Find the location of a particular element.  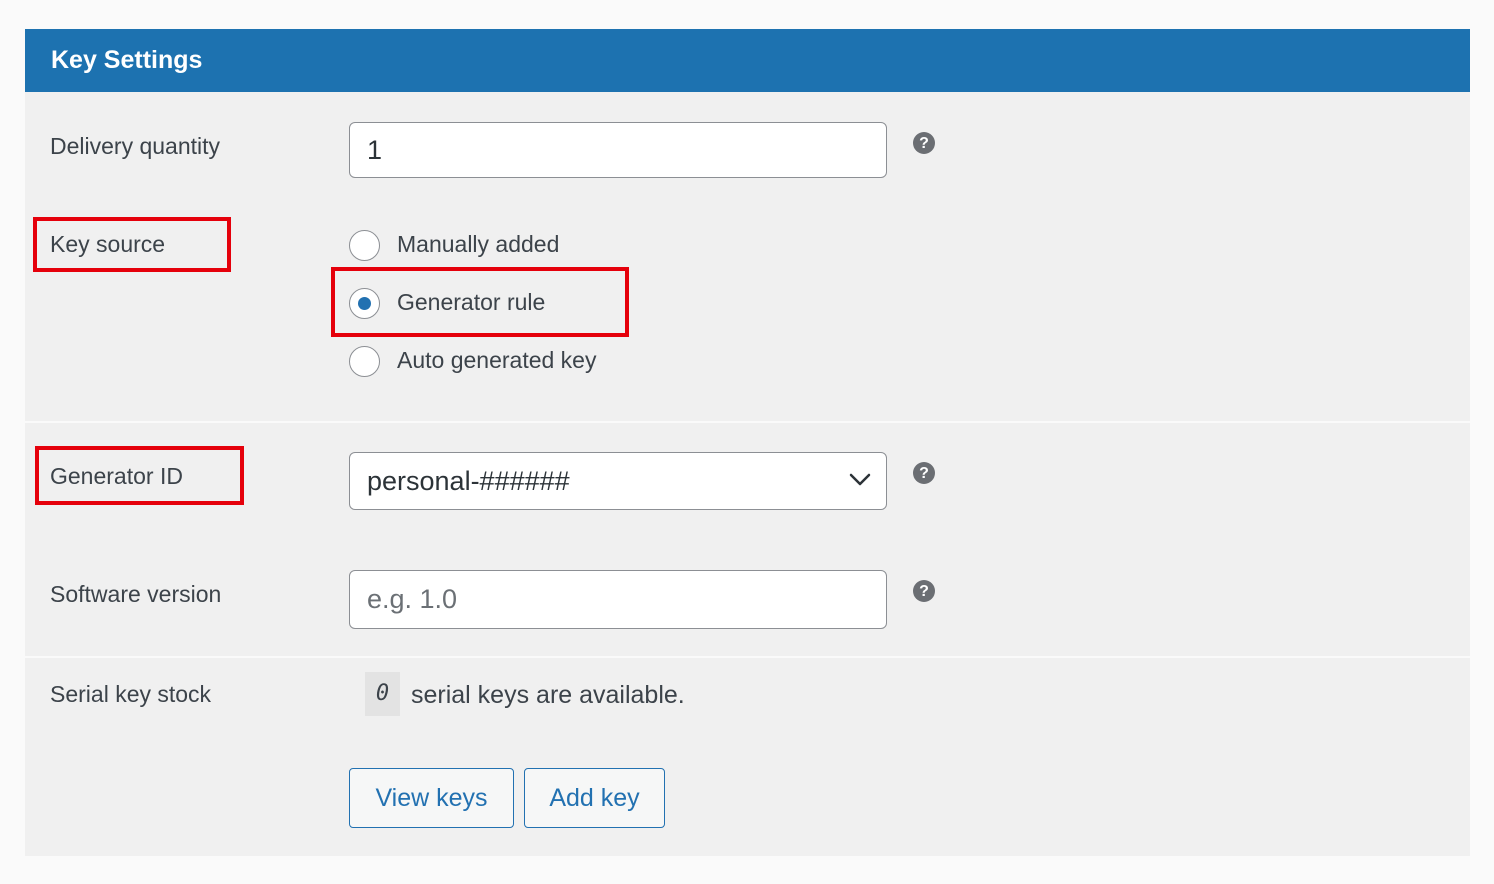

view-keys-button: View keys is located at coordinates (431, 798).